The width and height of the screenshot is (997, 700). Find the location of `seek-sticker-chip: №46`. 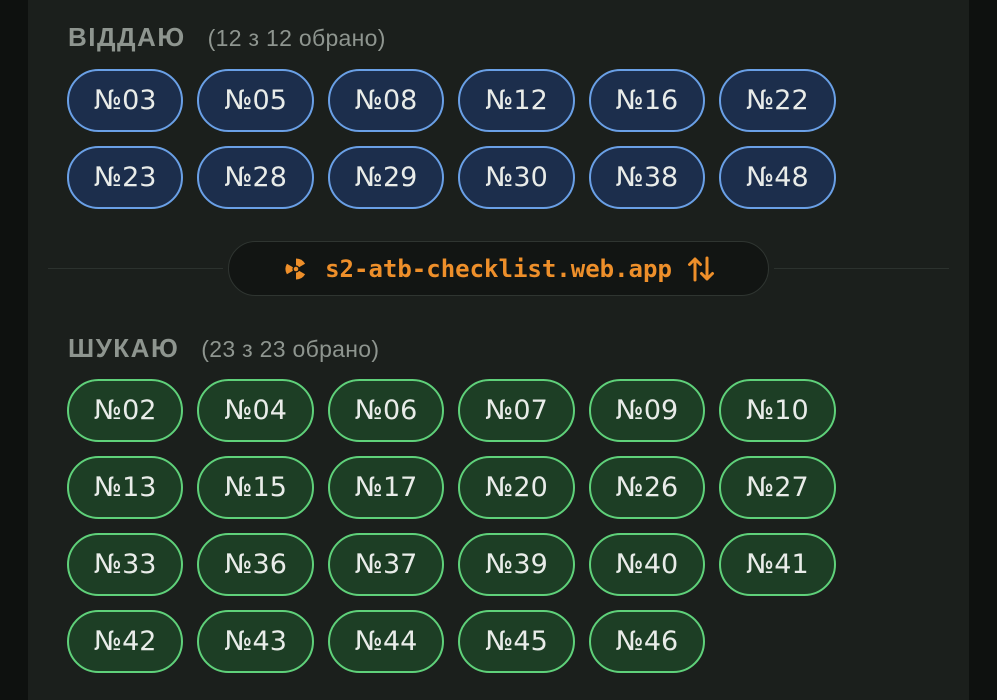

seek-sticker-chip: №46 is located at coordinates (647, 641).